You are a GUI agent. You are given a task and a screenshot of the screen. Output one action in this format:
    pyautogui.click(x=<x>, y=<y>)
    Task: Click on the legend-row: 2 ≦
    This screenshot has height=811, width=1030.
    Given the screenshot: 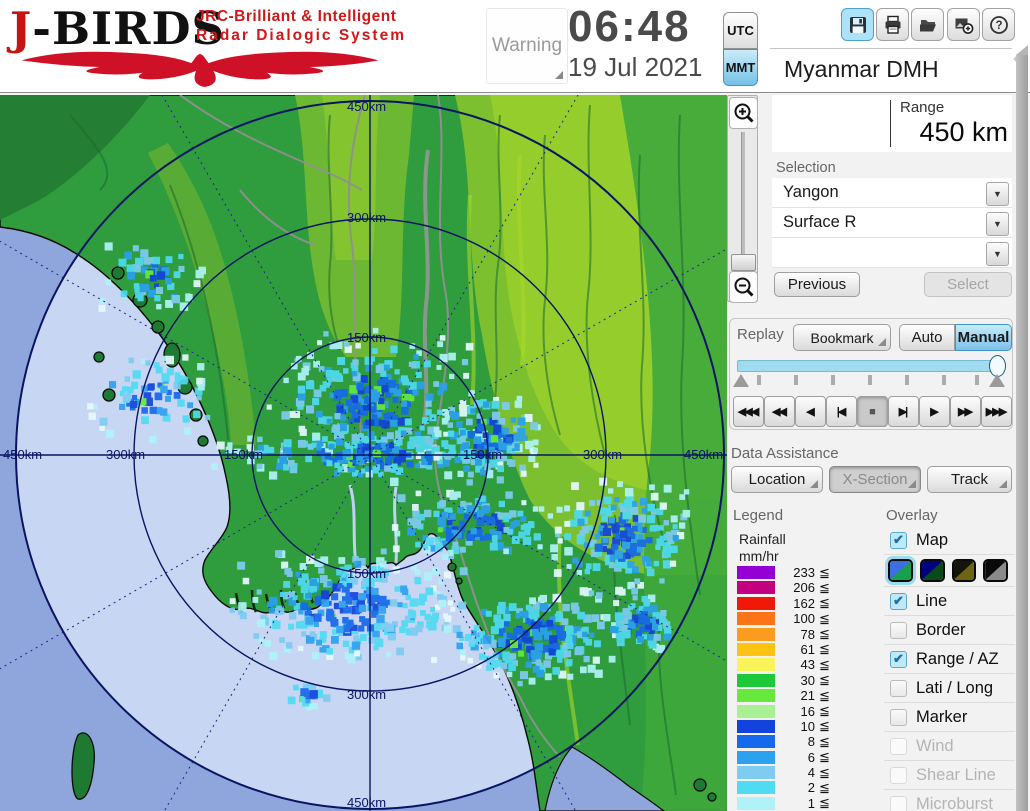 What is the action you would take?
    pyautogui.click(x=787, y=788)
    